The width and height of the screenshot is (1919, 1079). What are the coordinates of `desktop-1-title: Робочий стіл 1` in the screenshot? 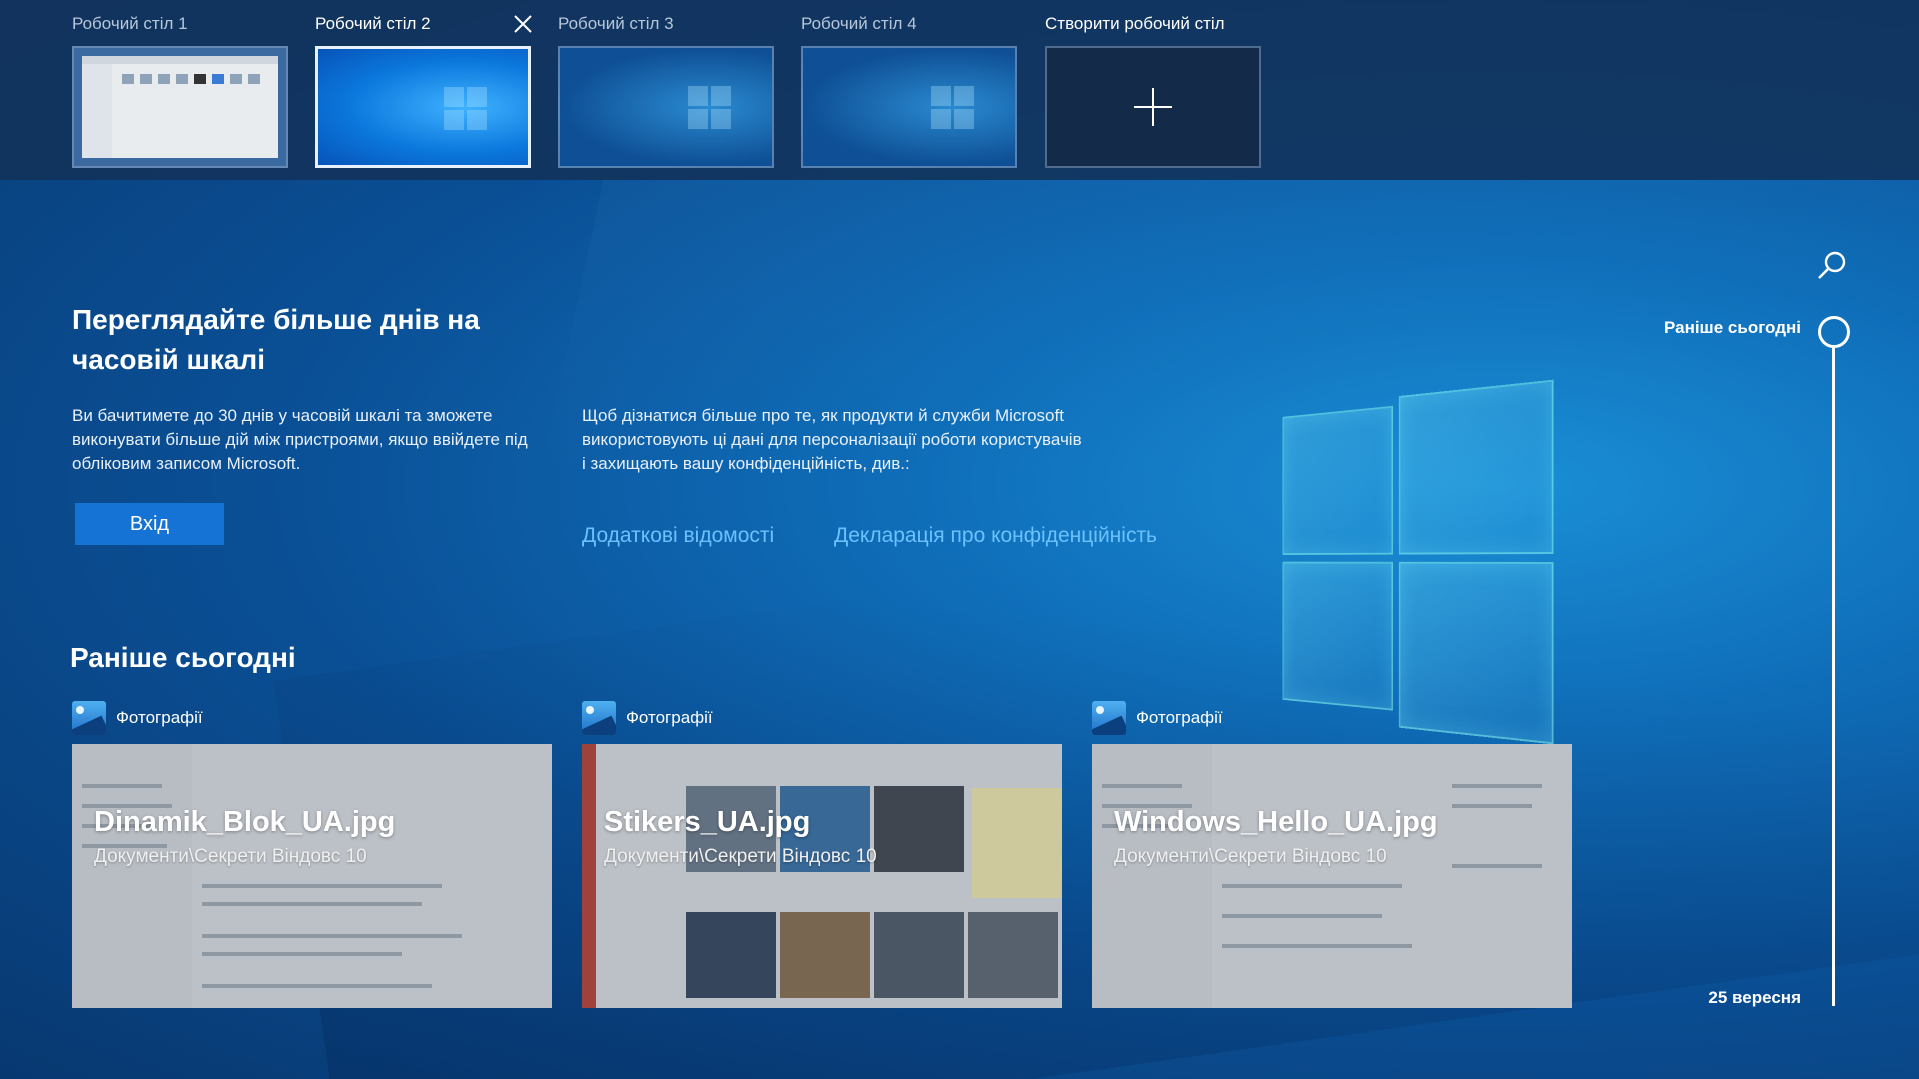 It's located at (130, 23).